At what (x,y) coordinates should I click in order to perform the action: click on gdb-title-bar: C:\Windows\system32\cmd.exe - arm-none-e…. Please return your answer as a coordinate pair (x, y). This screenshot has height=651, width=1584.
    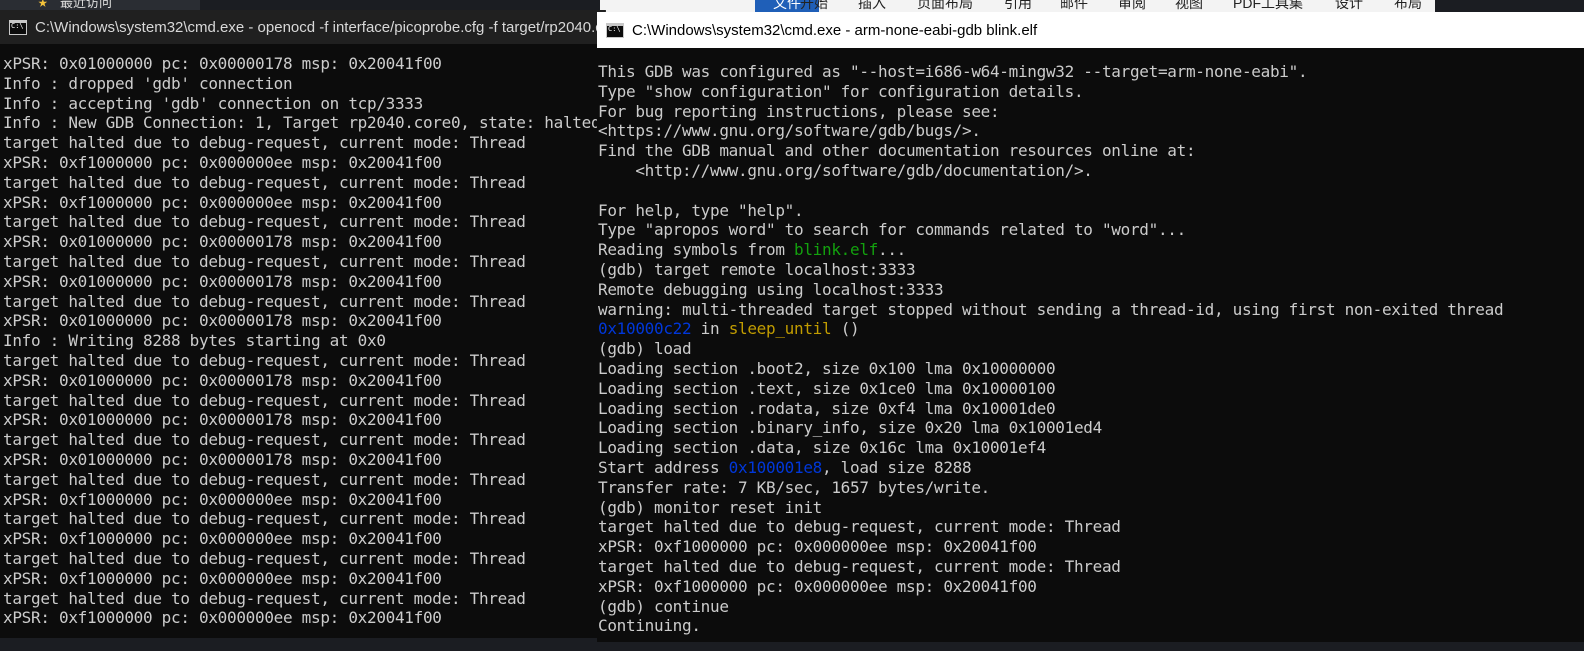
    Looking at the image, I should click on (1090, 30).